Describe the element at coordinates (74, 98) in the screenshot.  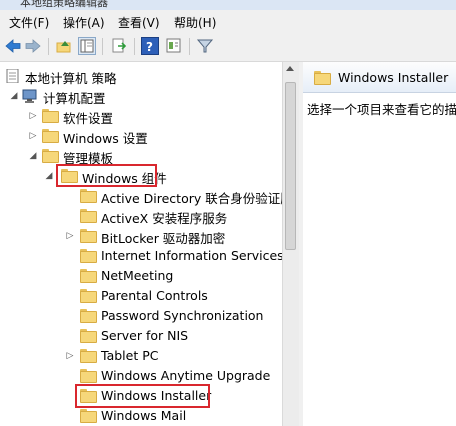
I see `tree-label: 计算机配置` at that location.